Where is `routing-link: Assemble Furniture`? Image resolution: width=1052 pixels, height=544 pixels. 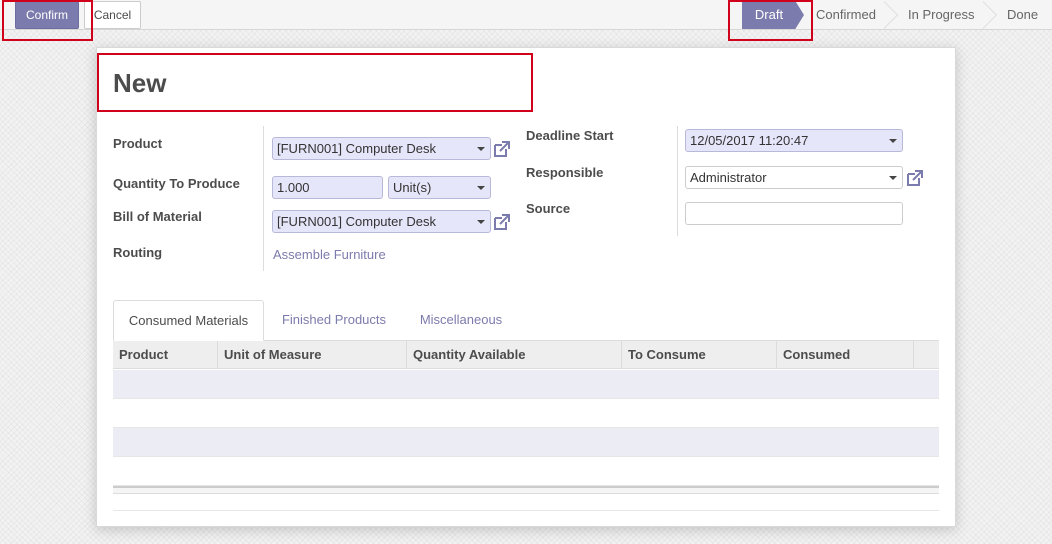
routing-link: Assemble Furniture is located at coordinates (329, 254).